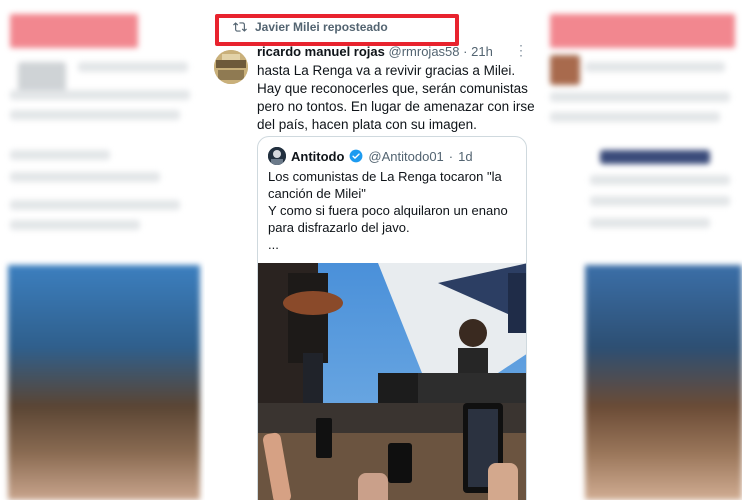 The height and width of the screenshot is (500, 742). What do you see at coordinates (240, 27) in the screenshot?
I see `retweet-icon` at bounding box center [240, 27].